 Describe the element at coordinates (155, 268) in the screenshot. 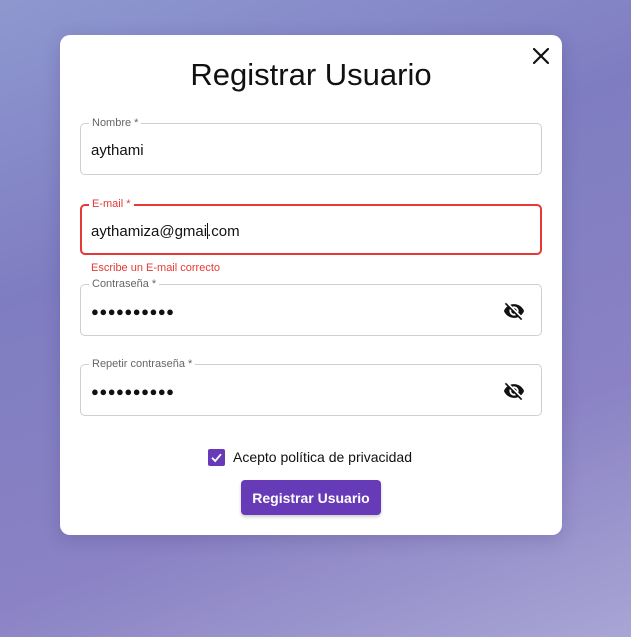

I see `email-error-text: Escribe un E-mail correcto` at that location.